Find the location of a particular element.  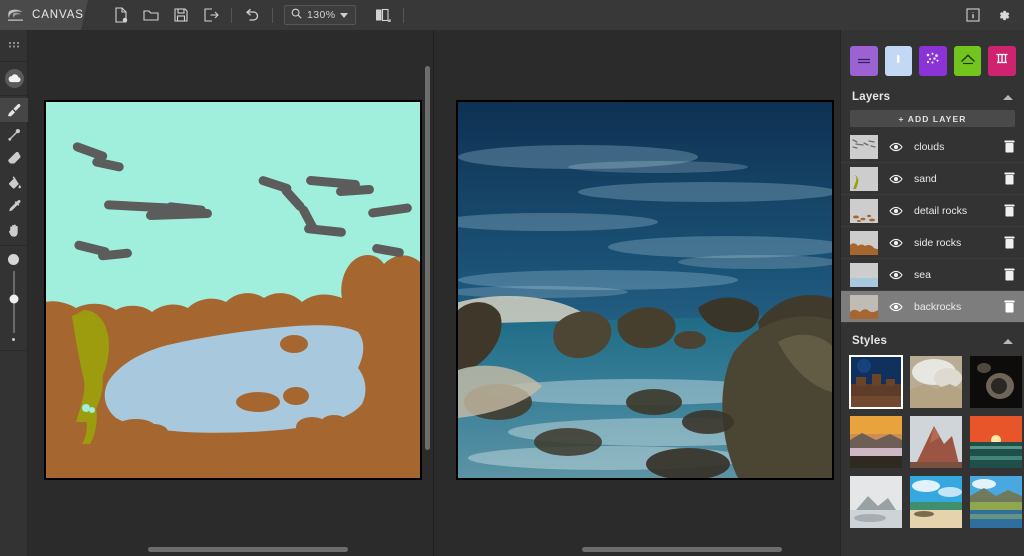

style-red-peaks is located at coordinates (936, 442).